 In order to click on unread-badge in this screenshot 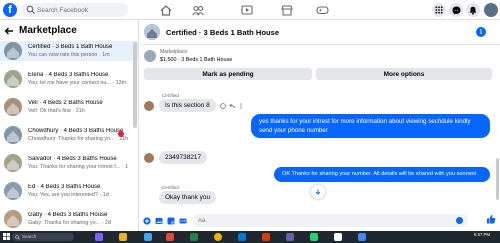, I will do `click(121, 134)`.